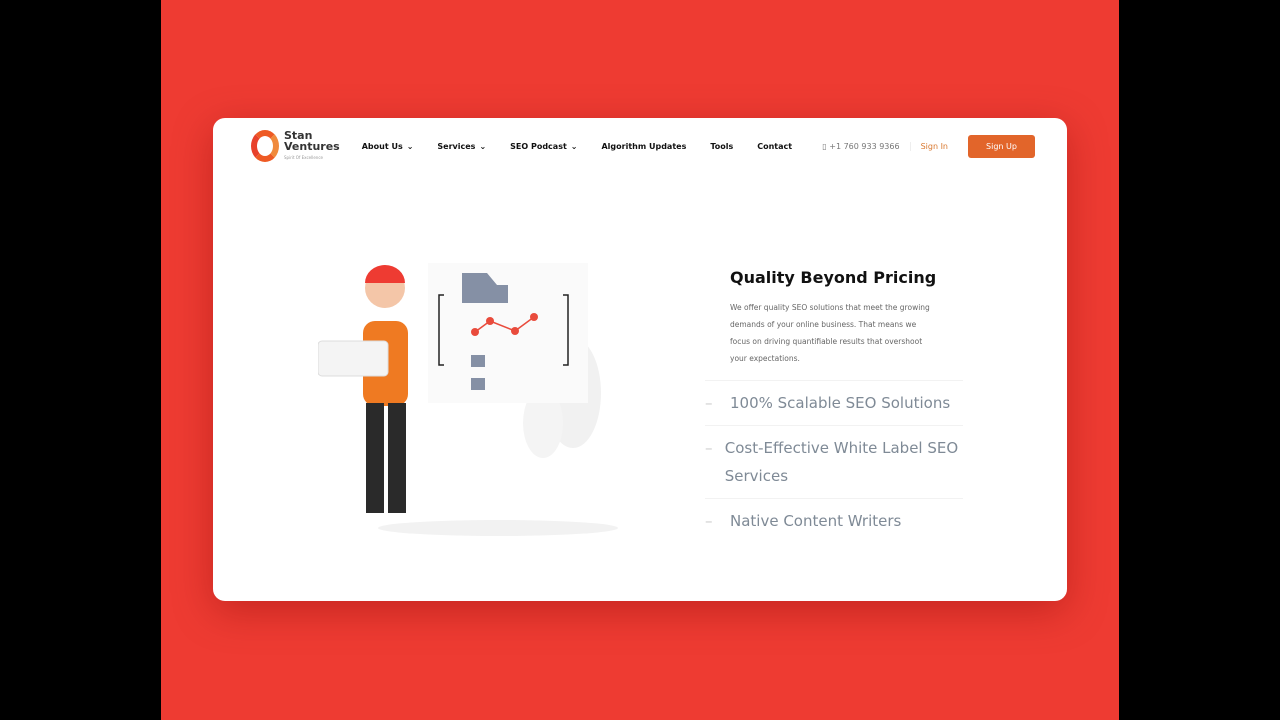 The image size is (1280, 720). I want to click on sign-up-button: Sign Up, so click(1001, 146).